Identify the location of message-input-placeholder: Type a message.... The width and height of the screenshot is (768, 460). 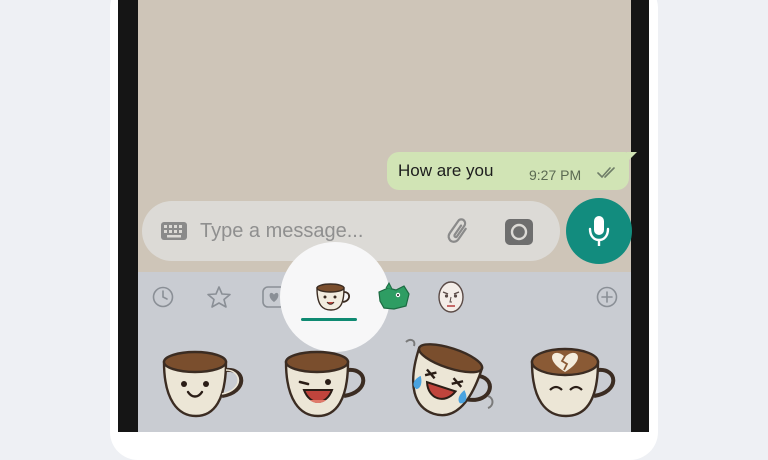
(310, 231).